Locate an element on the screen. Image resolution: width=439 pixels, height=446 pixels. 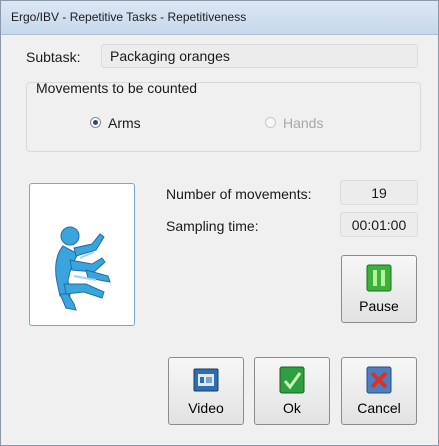
video-icon is located at coordinates (206, 380).